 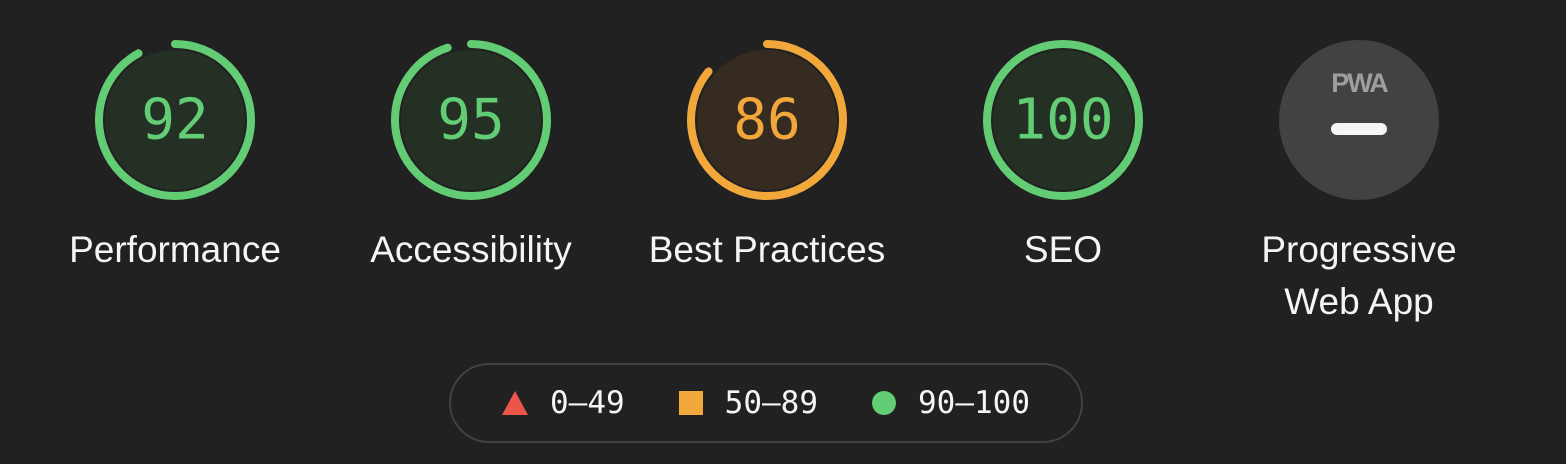 What do you see at coordinates (1063, 249) in the screenshot?
I see `gauge-label: SEO` at bounding box center [1063, 249].